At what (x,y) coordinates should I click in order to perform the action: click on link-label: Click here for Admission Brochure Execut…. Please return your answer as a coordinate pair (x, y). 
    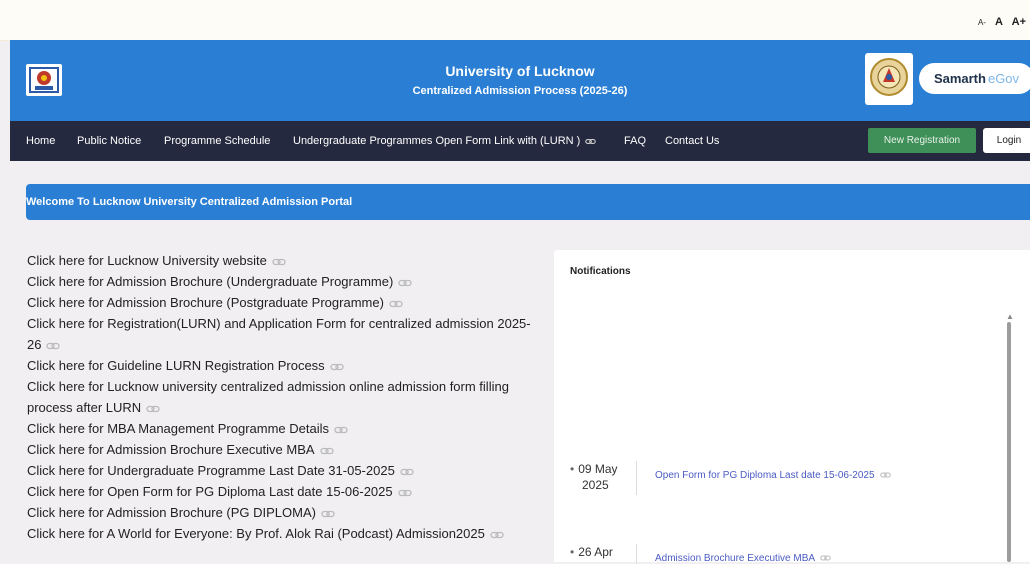
    Looking at the image, I should click on (171, 449).